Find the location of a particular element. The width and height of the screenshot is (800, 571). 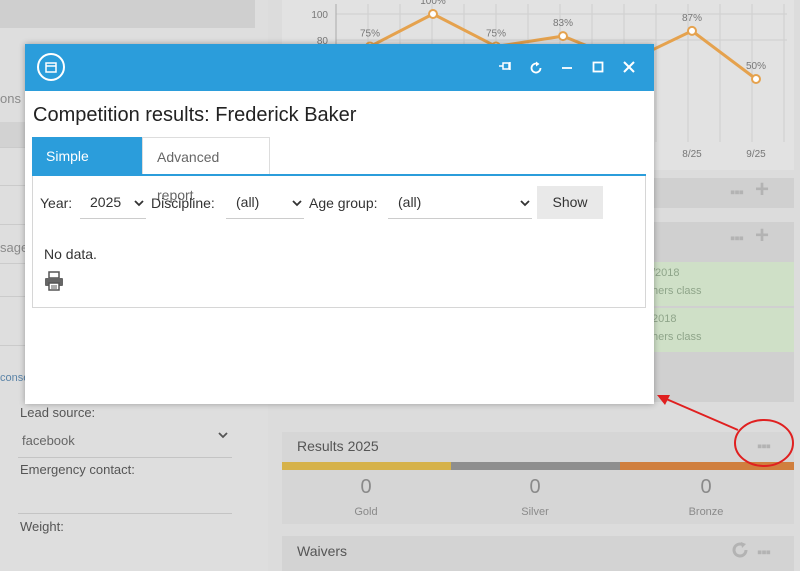

dialog-titlebar is located at coordinates (339, 67).